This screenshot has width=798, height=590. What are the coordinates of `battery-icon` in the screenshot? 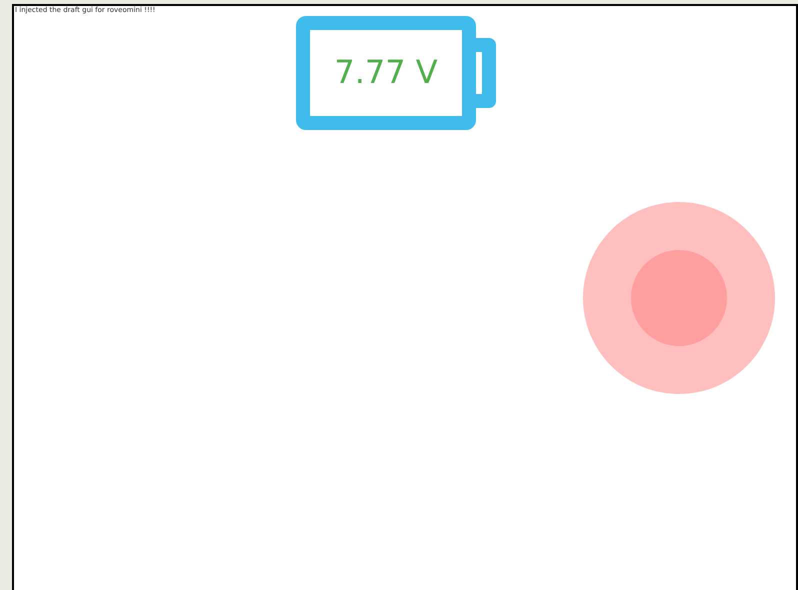 It's located at (396, 73).